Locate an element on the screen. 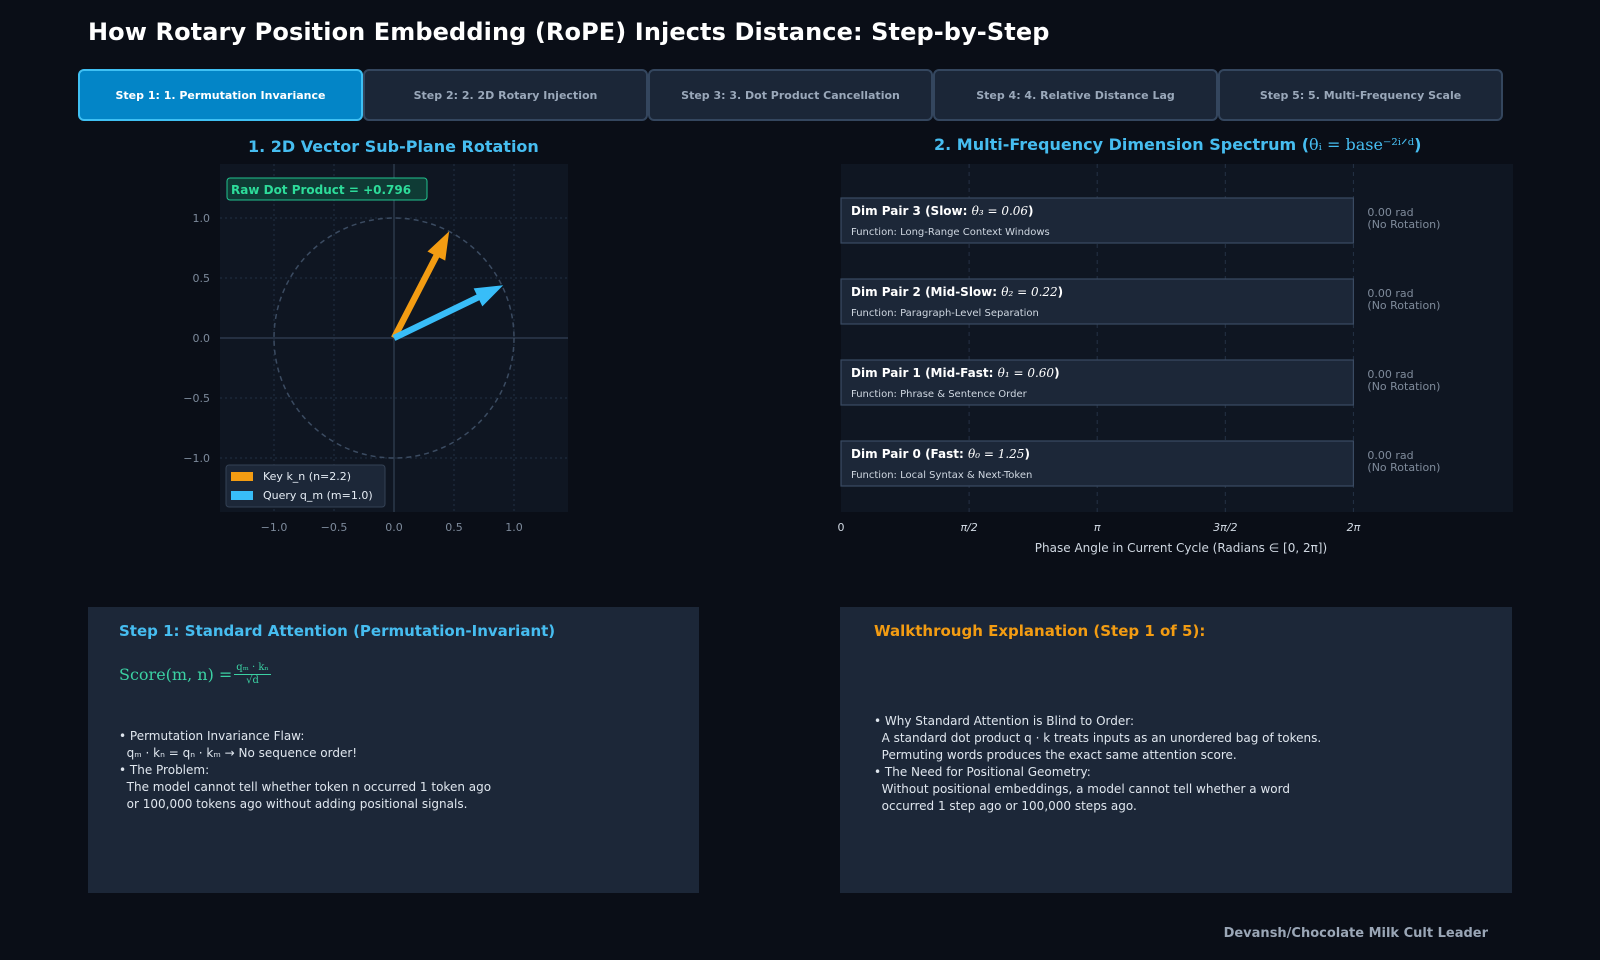 The width and height of the screenshot is (1600, 960). dim-pair-function: Function: Local Syntax & Next-Token is located at coordinates (941, 475).